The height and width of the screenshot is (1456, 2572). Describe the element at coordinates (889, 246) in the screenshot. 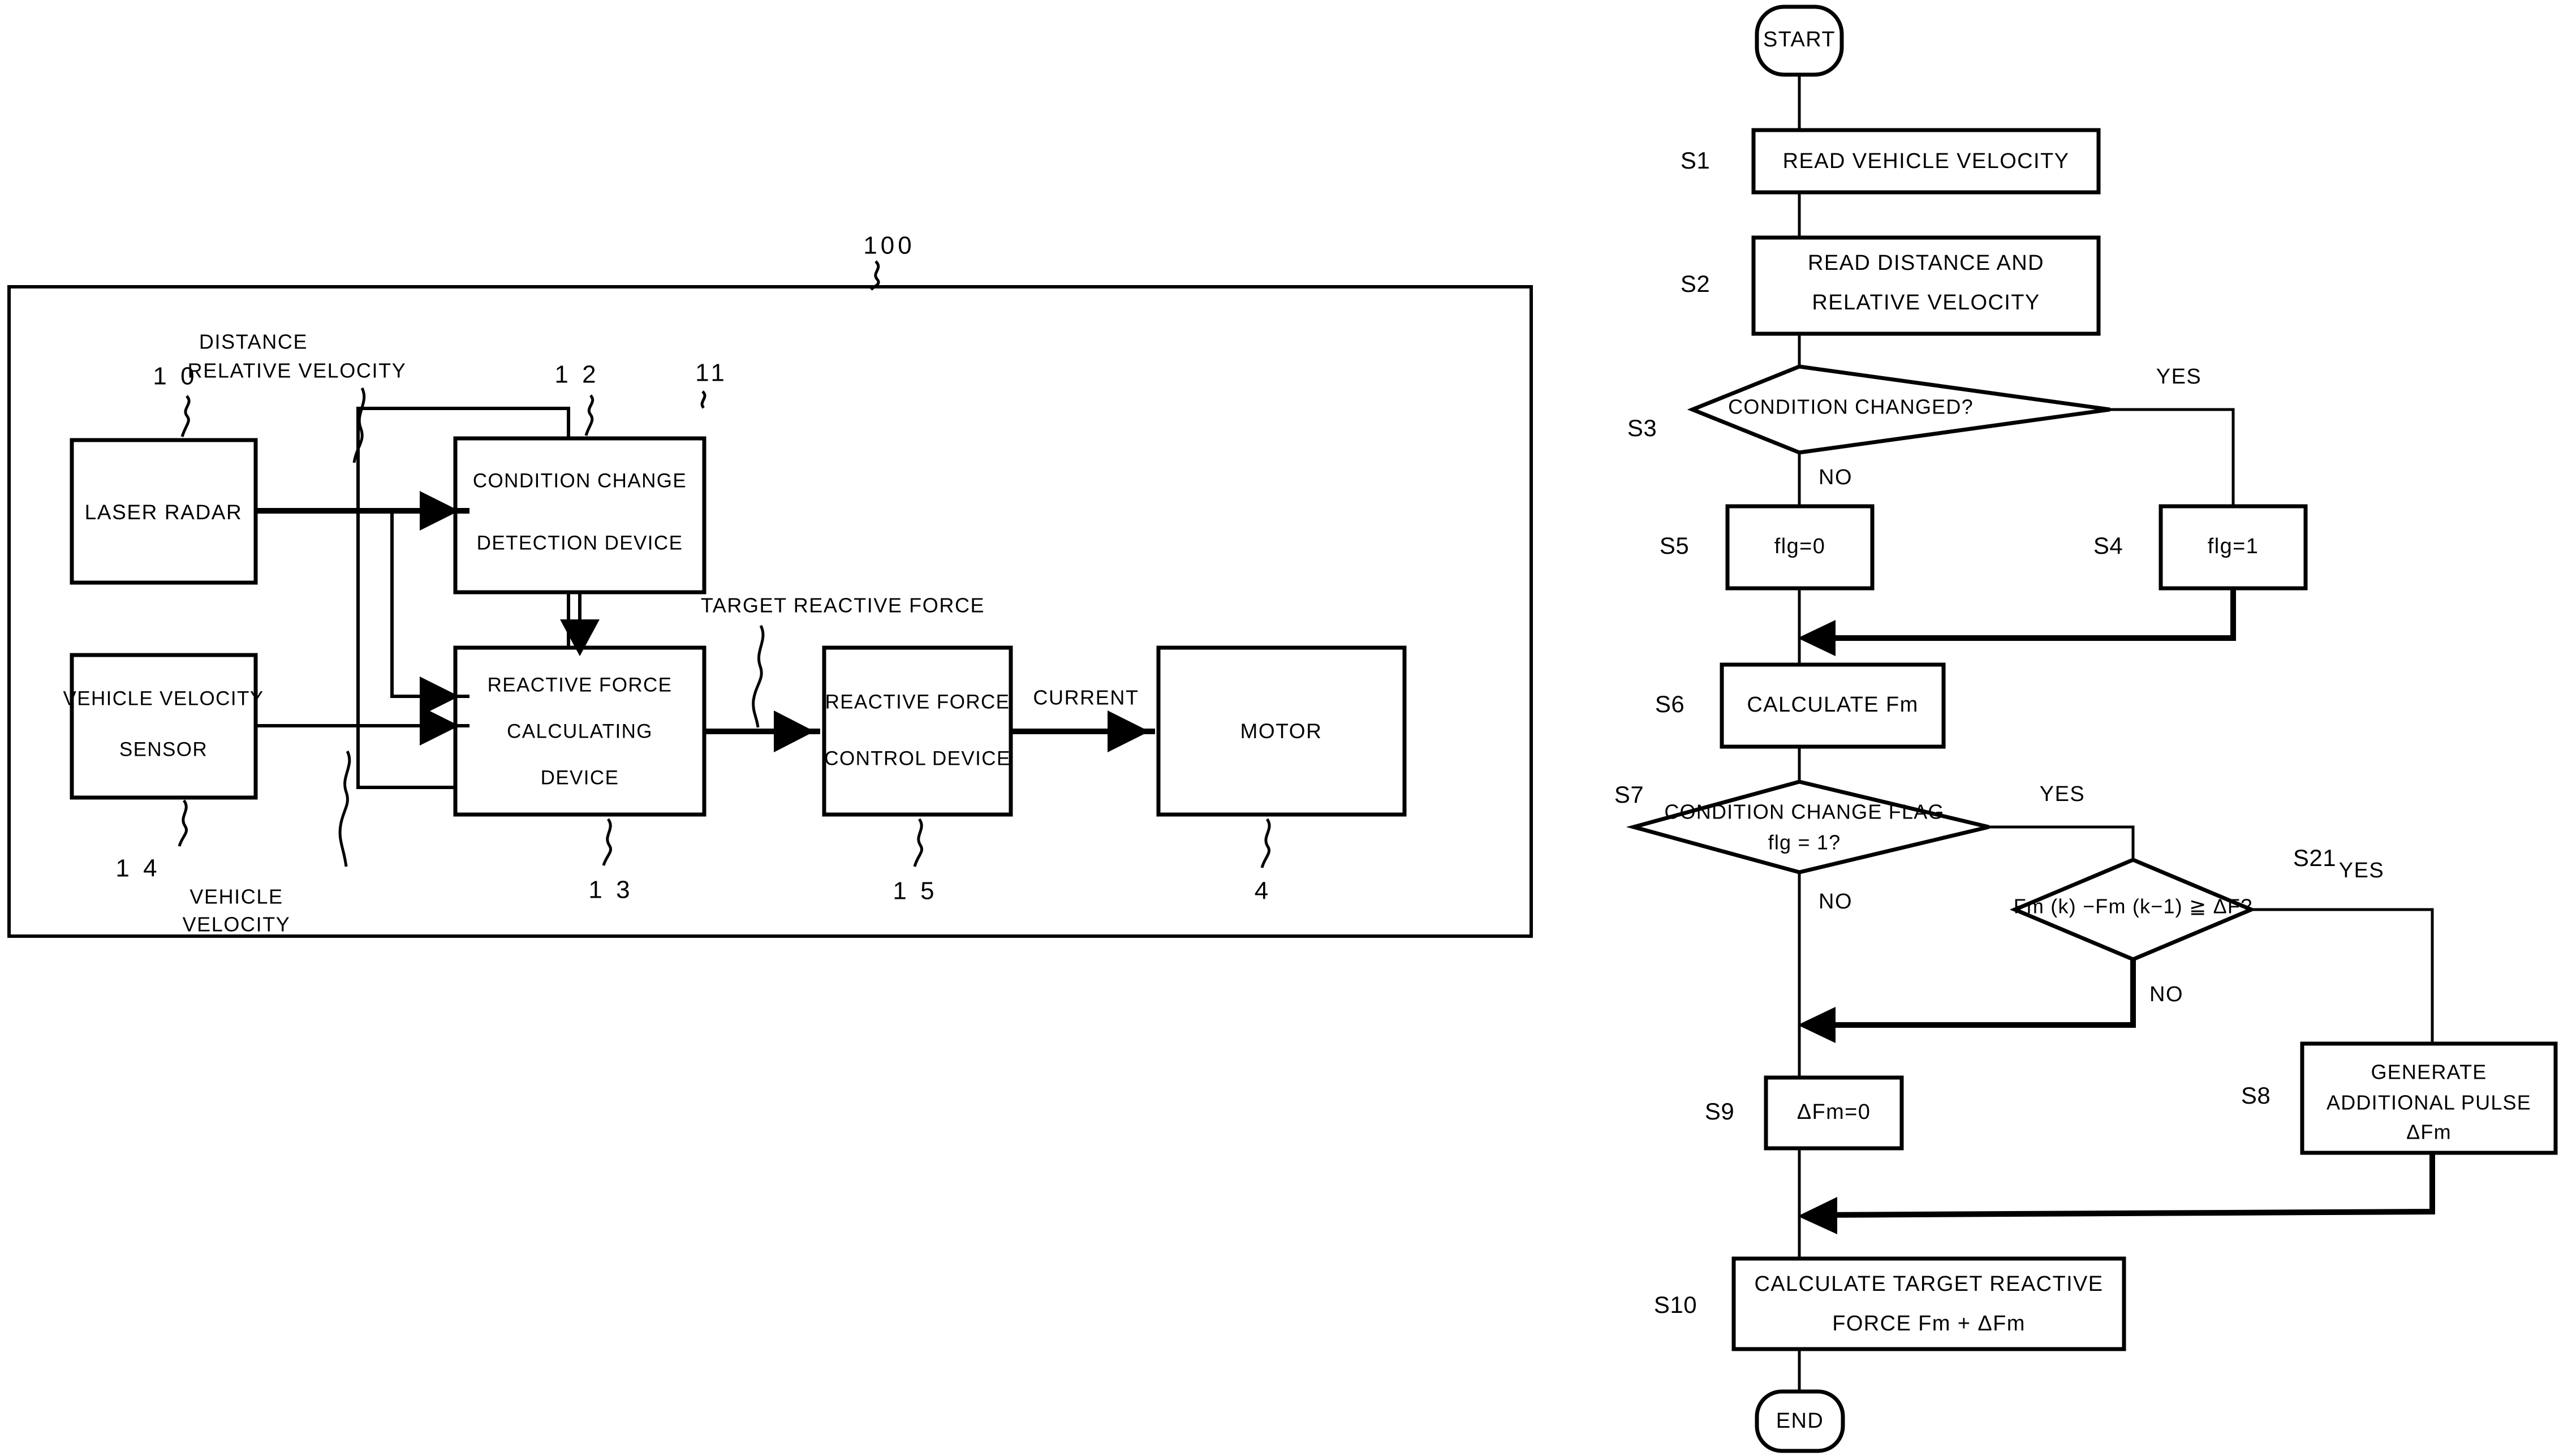

I see `ref-label-100: 100` at that location.